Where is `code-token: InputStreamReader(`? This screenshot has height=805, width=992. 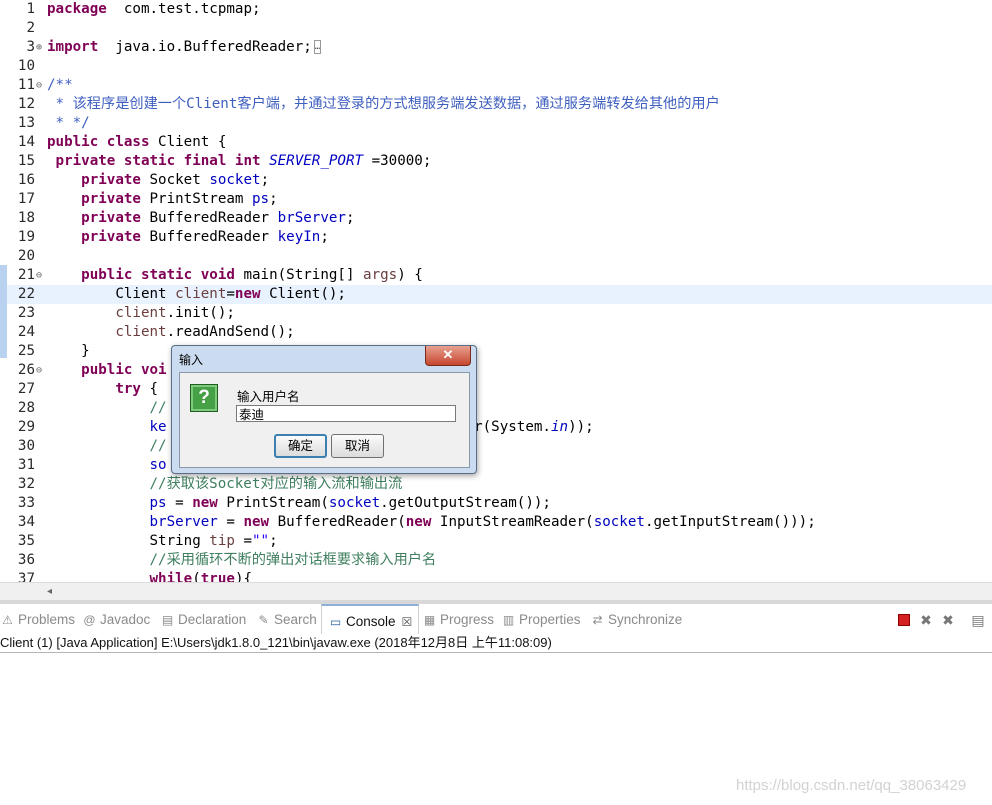
code-token: InputStreamReader( is located at coordinates (512, 522).